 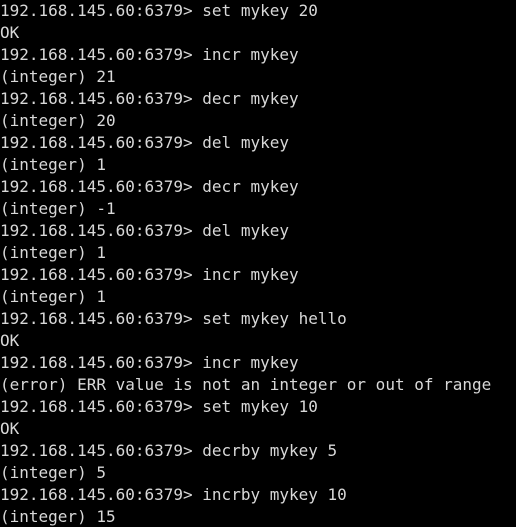 I want to click on terminal-line-reply: (integer) 5, so click(x=53, y=472).